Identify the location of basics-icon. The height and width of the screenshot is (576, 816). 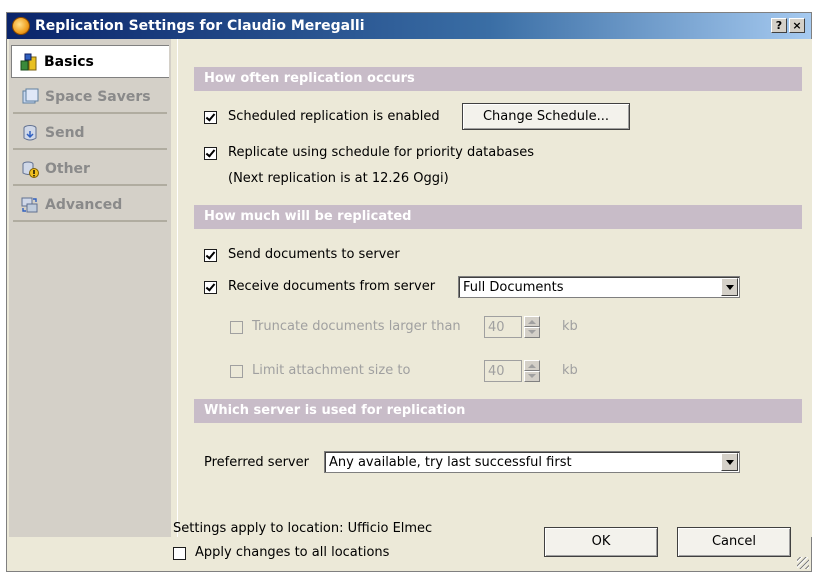
(28, 62).